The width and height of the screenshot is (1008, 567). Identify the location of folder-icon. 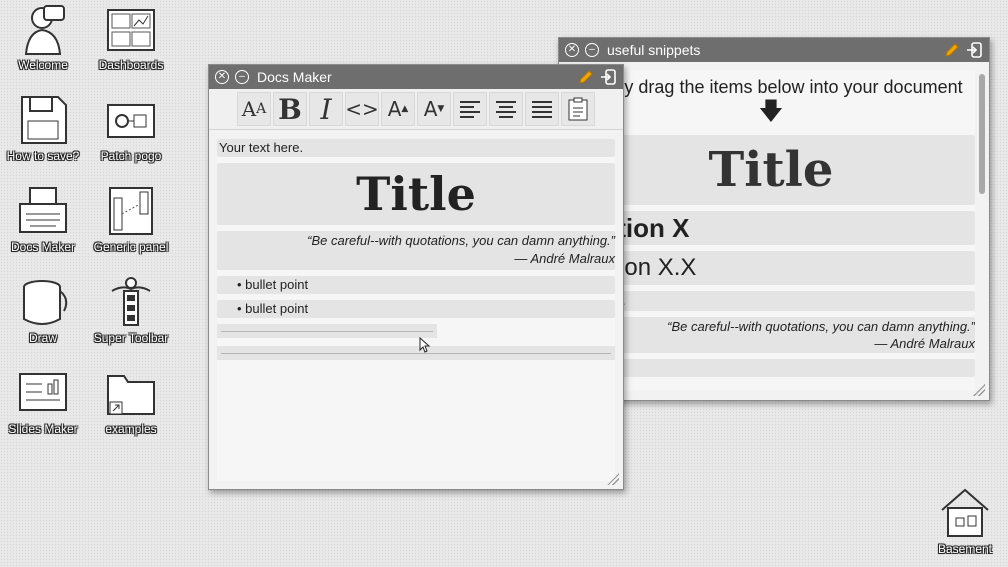
(131, 395).